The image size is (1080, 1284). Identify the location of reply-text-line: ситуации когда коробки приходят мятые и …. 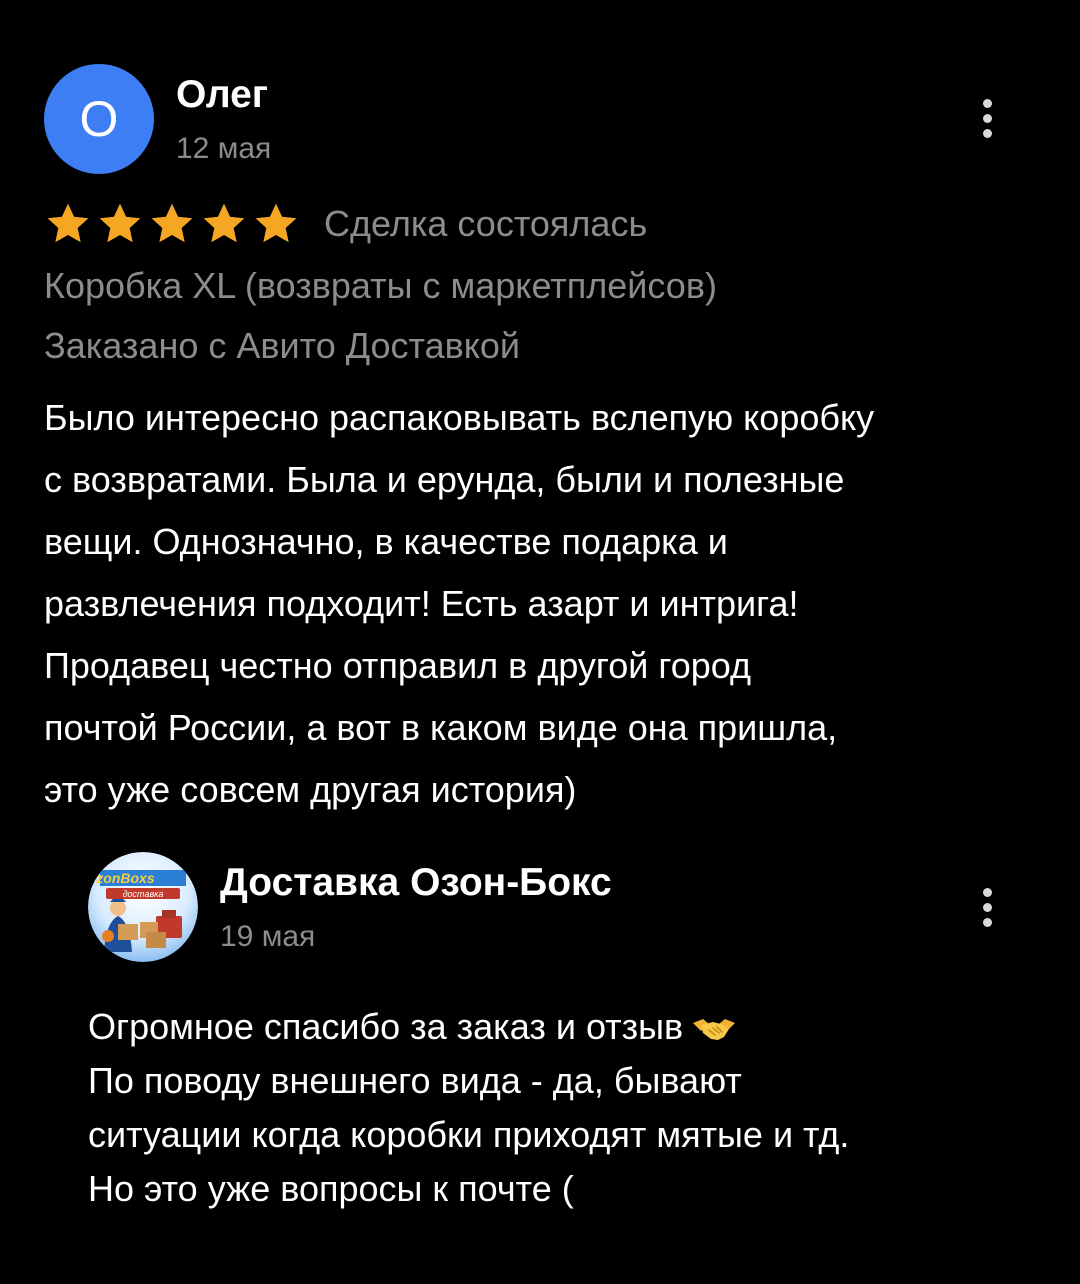
(469, 1134).